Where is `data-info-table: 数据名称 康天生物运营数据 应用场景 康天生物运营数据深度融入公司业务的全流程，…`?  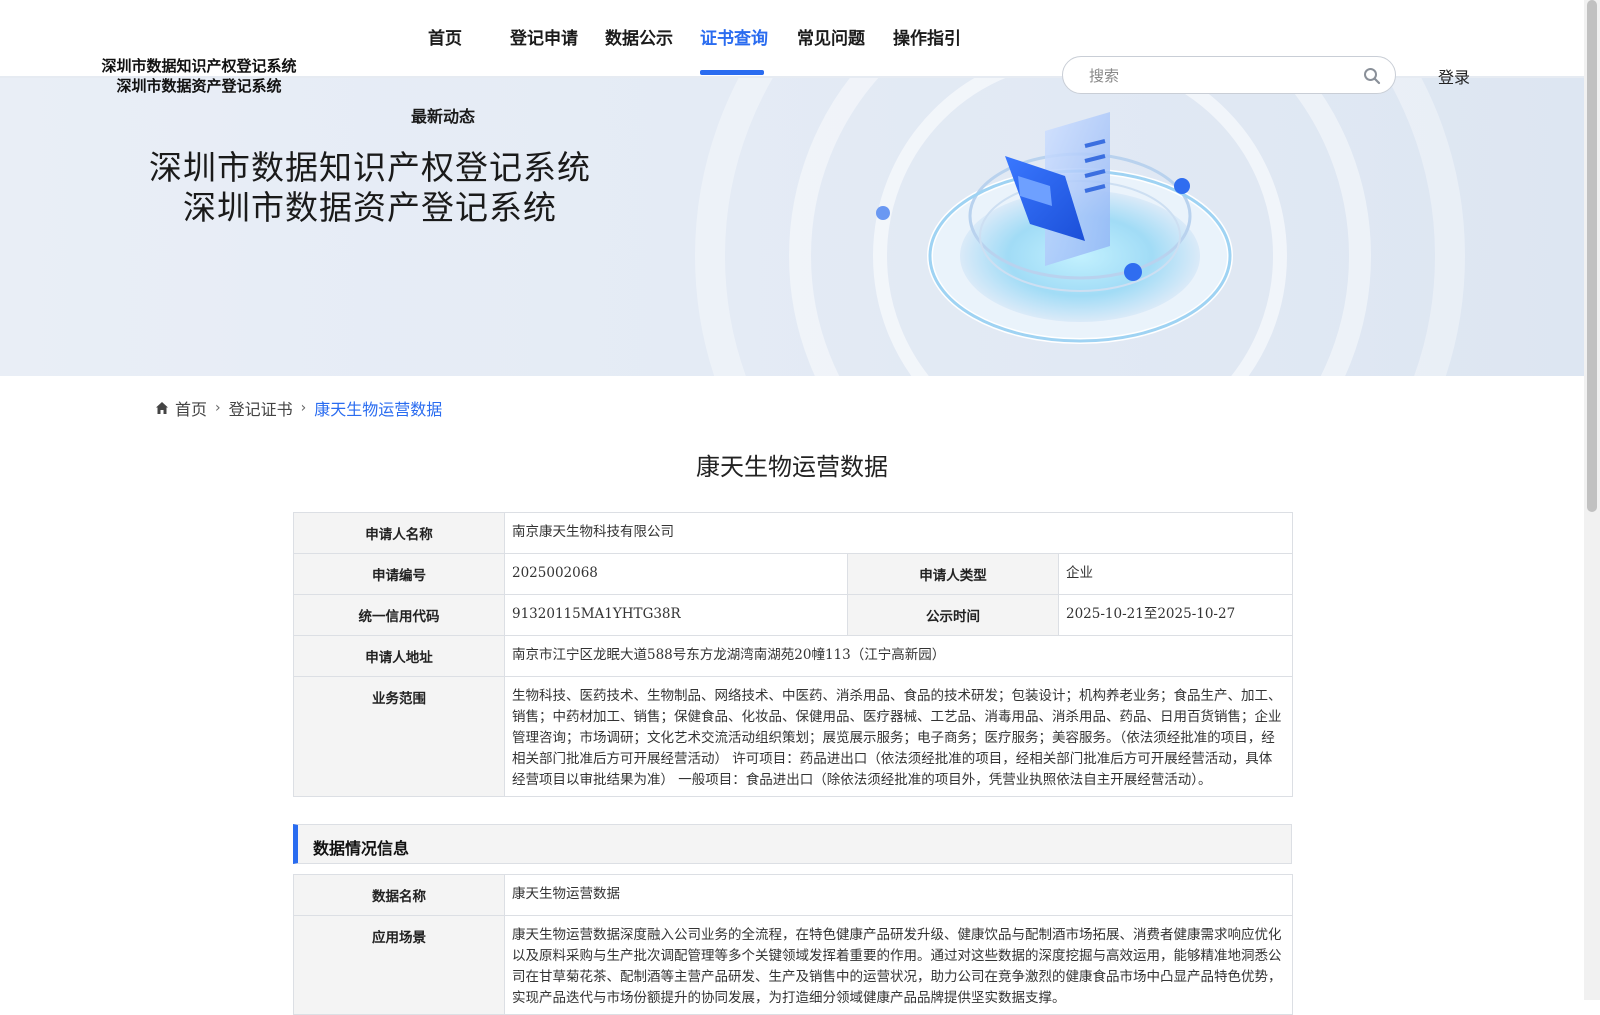 data-info-table: 数据名称 康天生物运营数据 应用场景 康天生物运营数据深度融入公司业务的全流程，… is located at coordinates (793, 944).